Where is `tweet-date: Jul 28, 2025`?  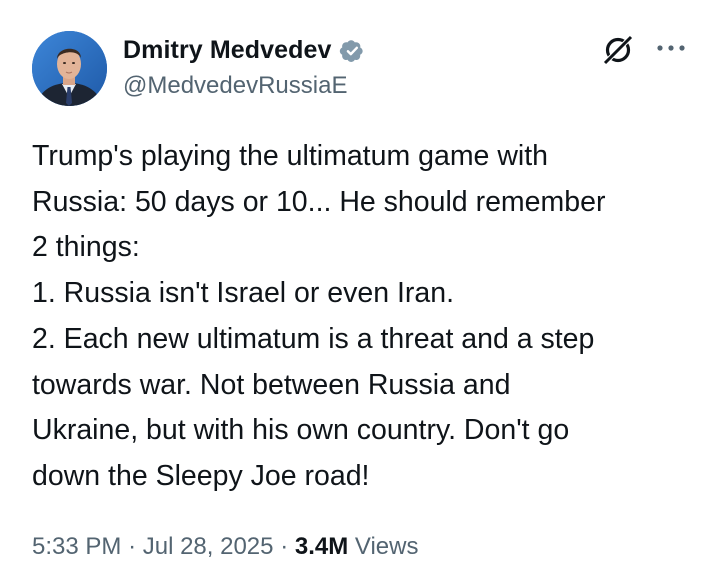
tweet-date: Jul 28, 2025 is located at coordinates (208, 546).